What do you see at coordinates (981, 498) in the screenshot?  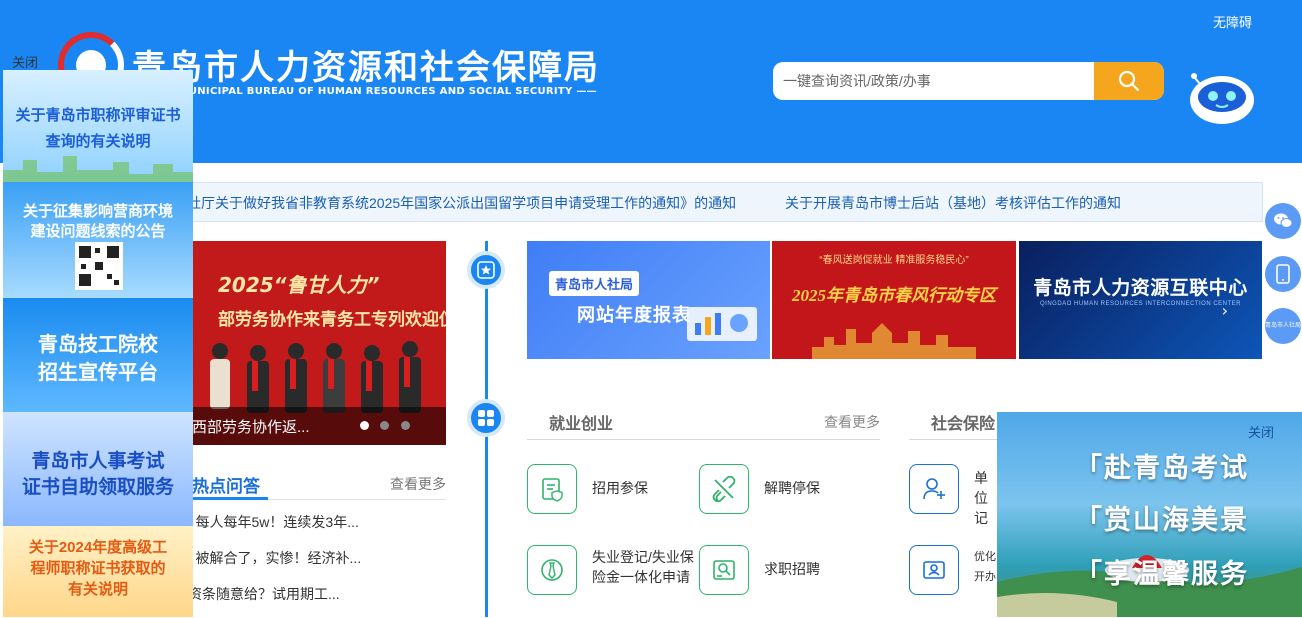 I see `service-label: 单位 记` at bounding box center [981, 498].